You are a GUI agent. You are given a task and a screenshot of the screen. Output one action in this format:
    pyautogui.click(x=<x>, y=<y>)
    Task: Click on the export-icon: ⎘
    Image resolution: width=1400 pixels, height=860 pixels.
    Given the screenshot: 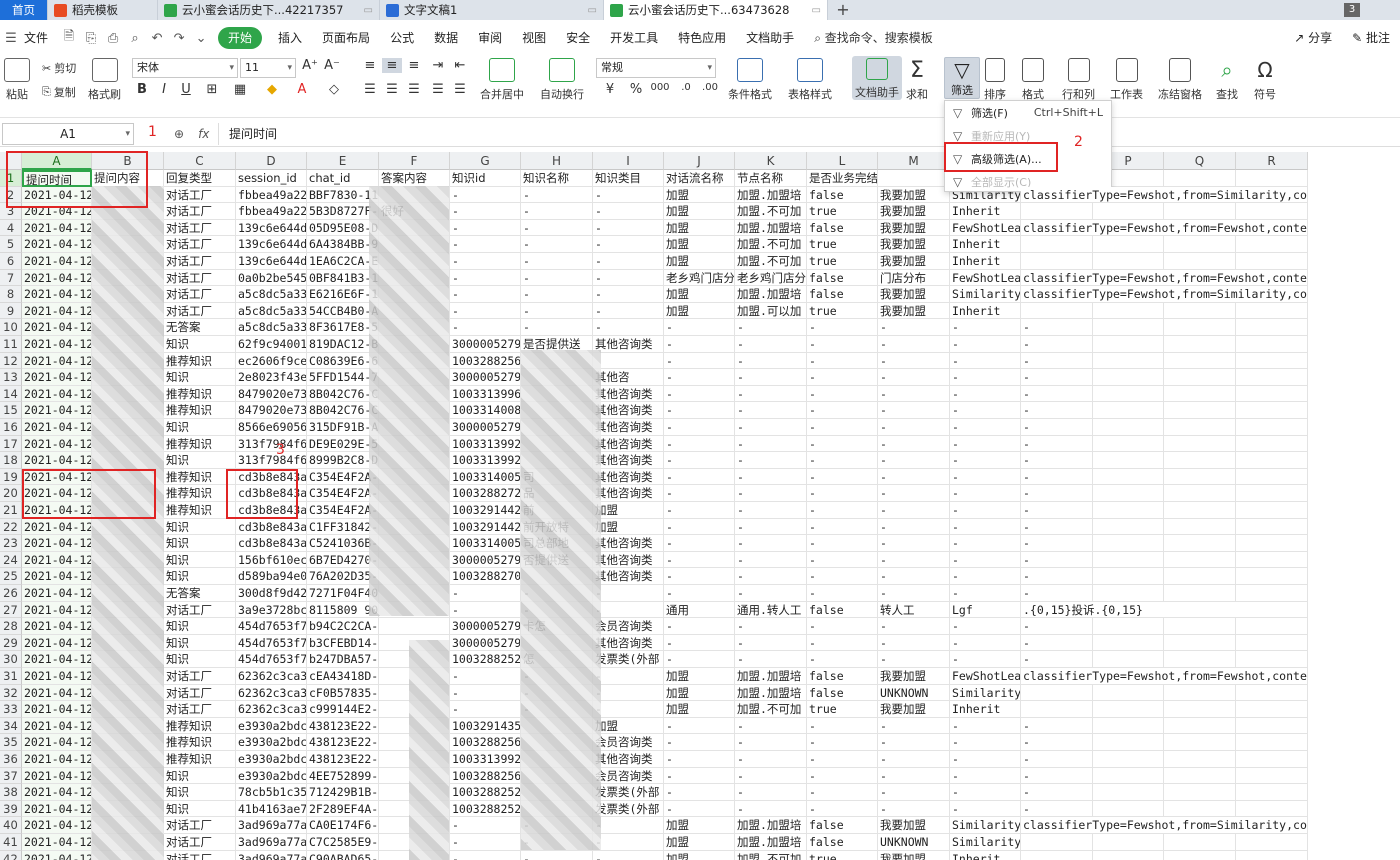 What is the action you would take?
    pyautogui.click(x=91, y=38)
    